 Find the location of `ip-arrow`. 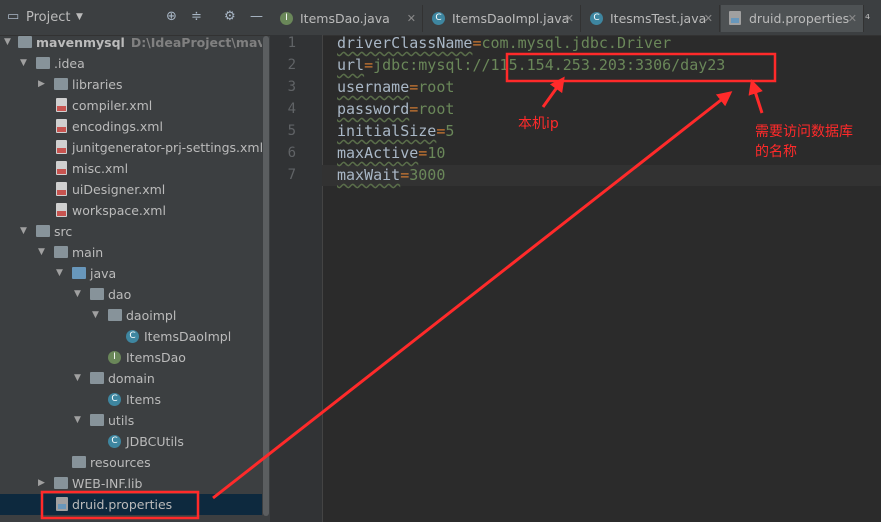

ip-arrow is located at coordinates (553, 92).